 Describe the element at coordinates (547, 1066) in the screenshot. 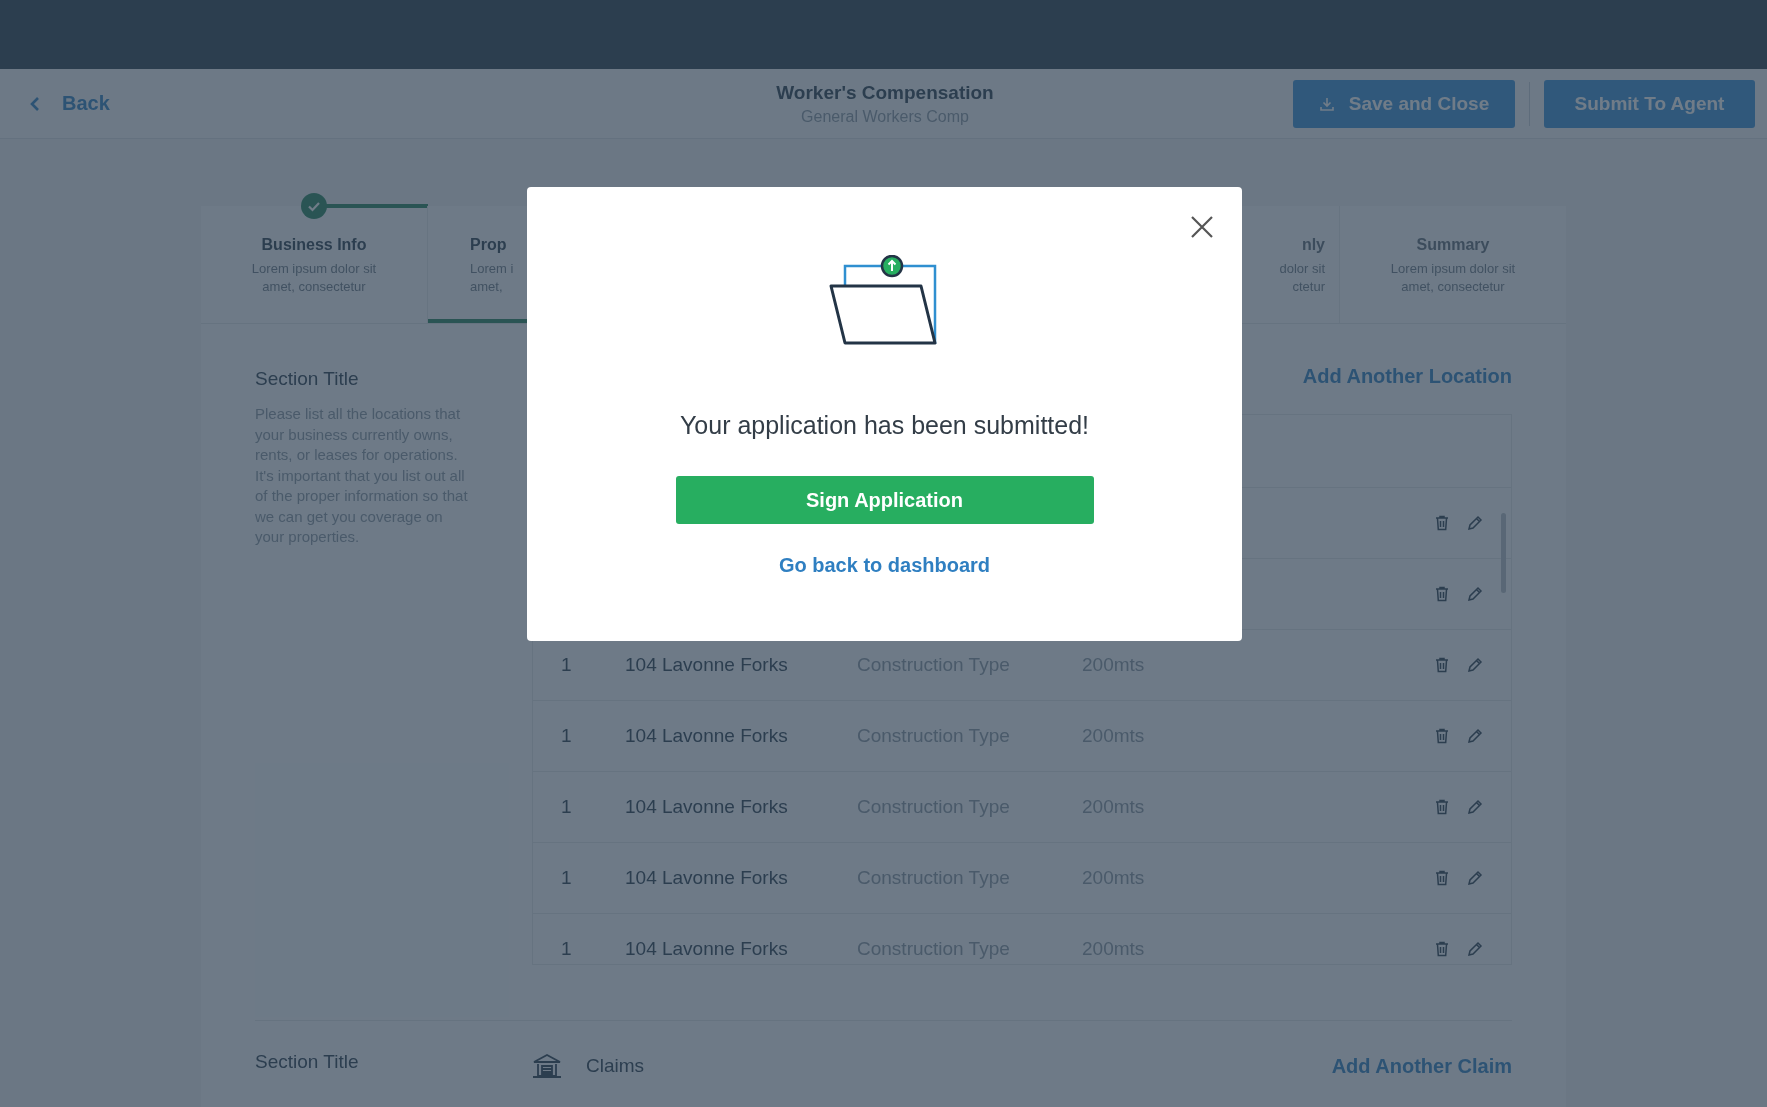

I see `building-icon` at that location.